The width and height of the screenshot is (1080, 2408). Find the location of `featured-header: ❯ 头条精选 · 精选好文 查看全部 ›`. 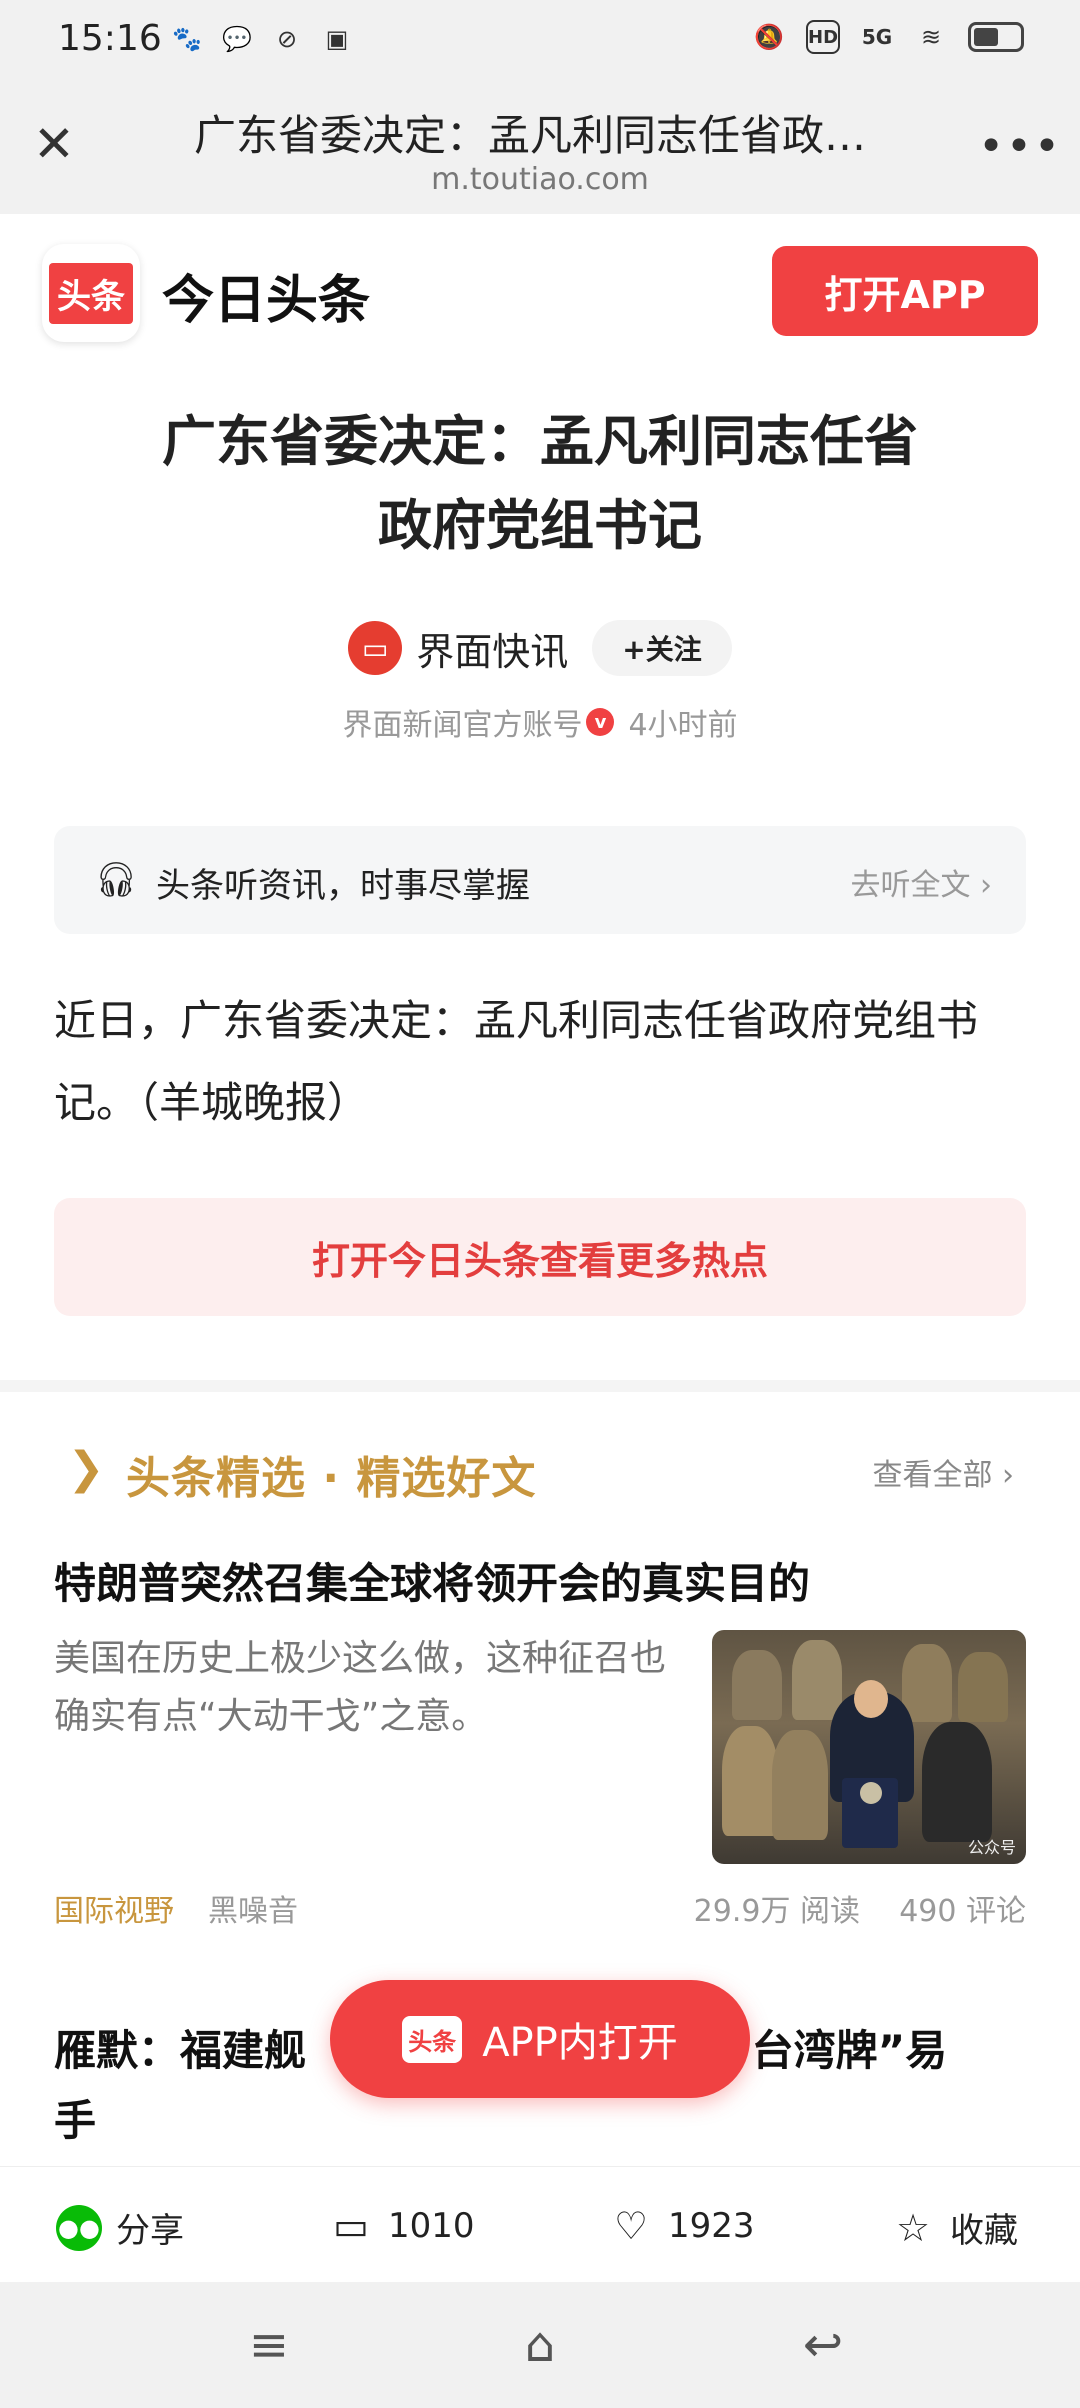

featured-header: ❯ 头条精选 · 精选好文 查看全部 › is located at coordinates (540, 1470).